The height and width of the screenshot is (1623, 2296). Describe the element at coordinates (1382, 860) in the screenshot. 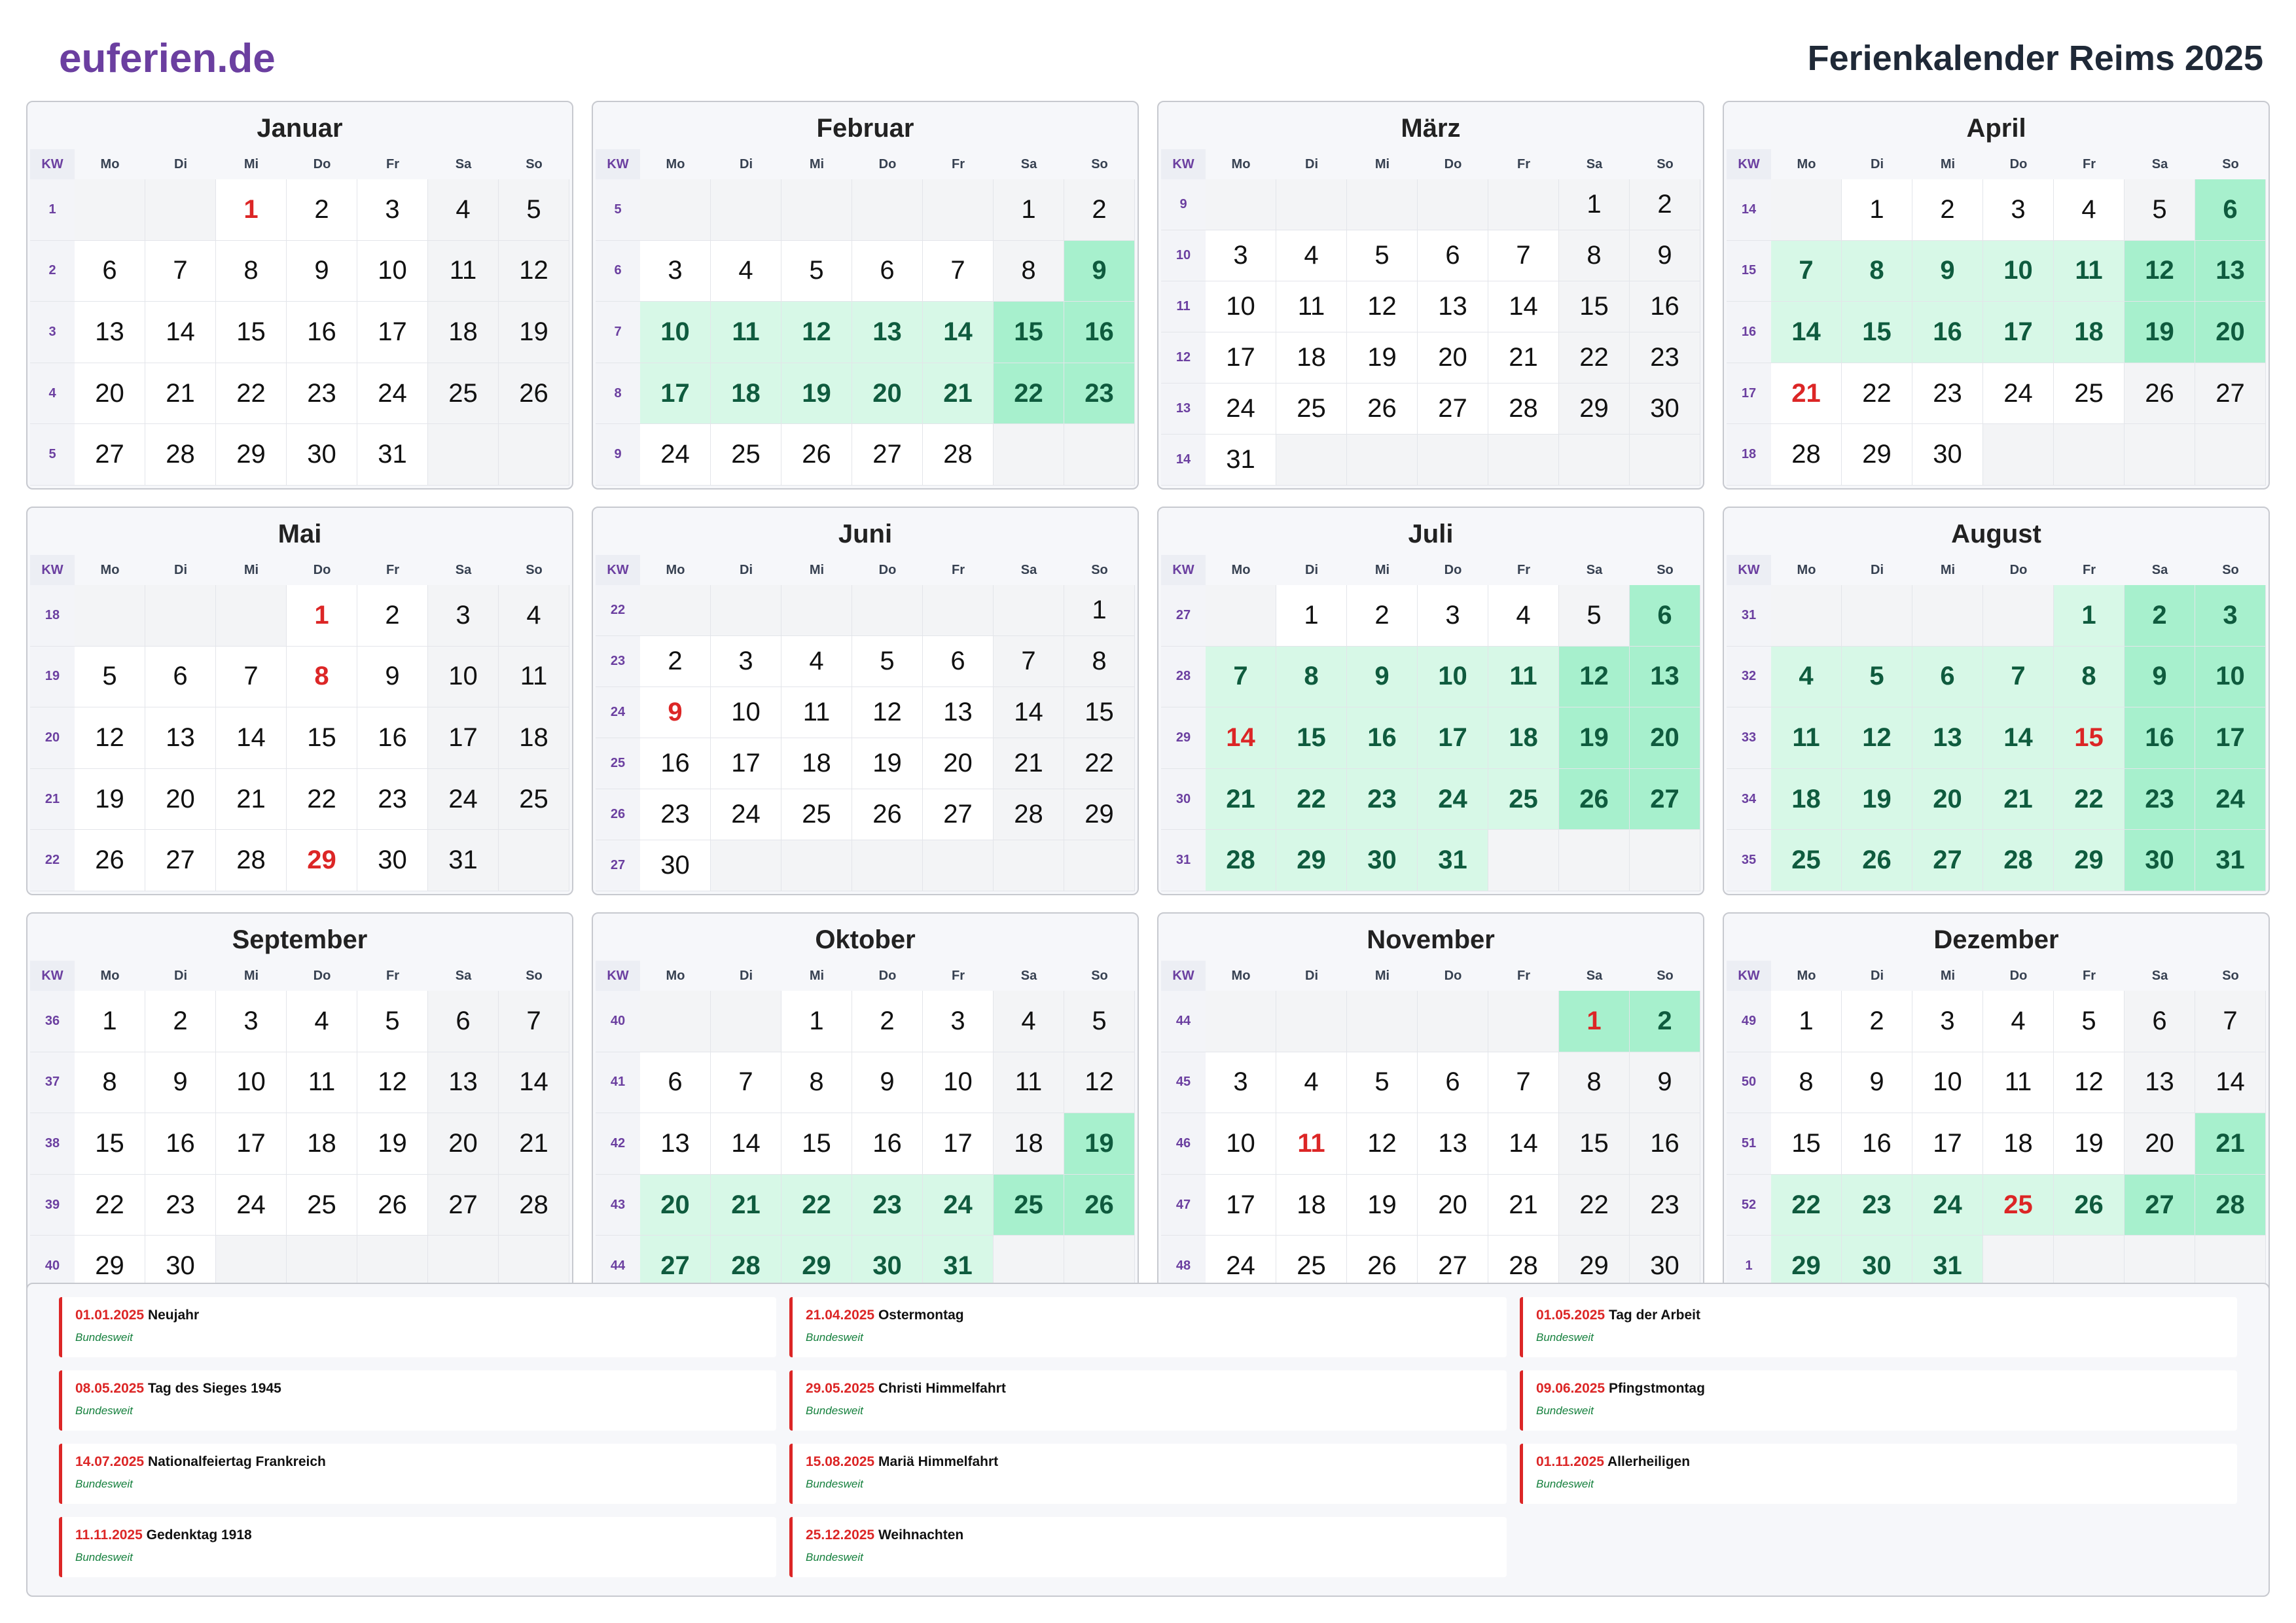

I see `day-cell: 30` at that location.